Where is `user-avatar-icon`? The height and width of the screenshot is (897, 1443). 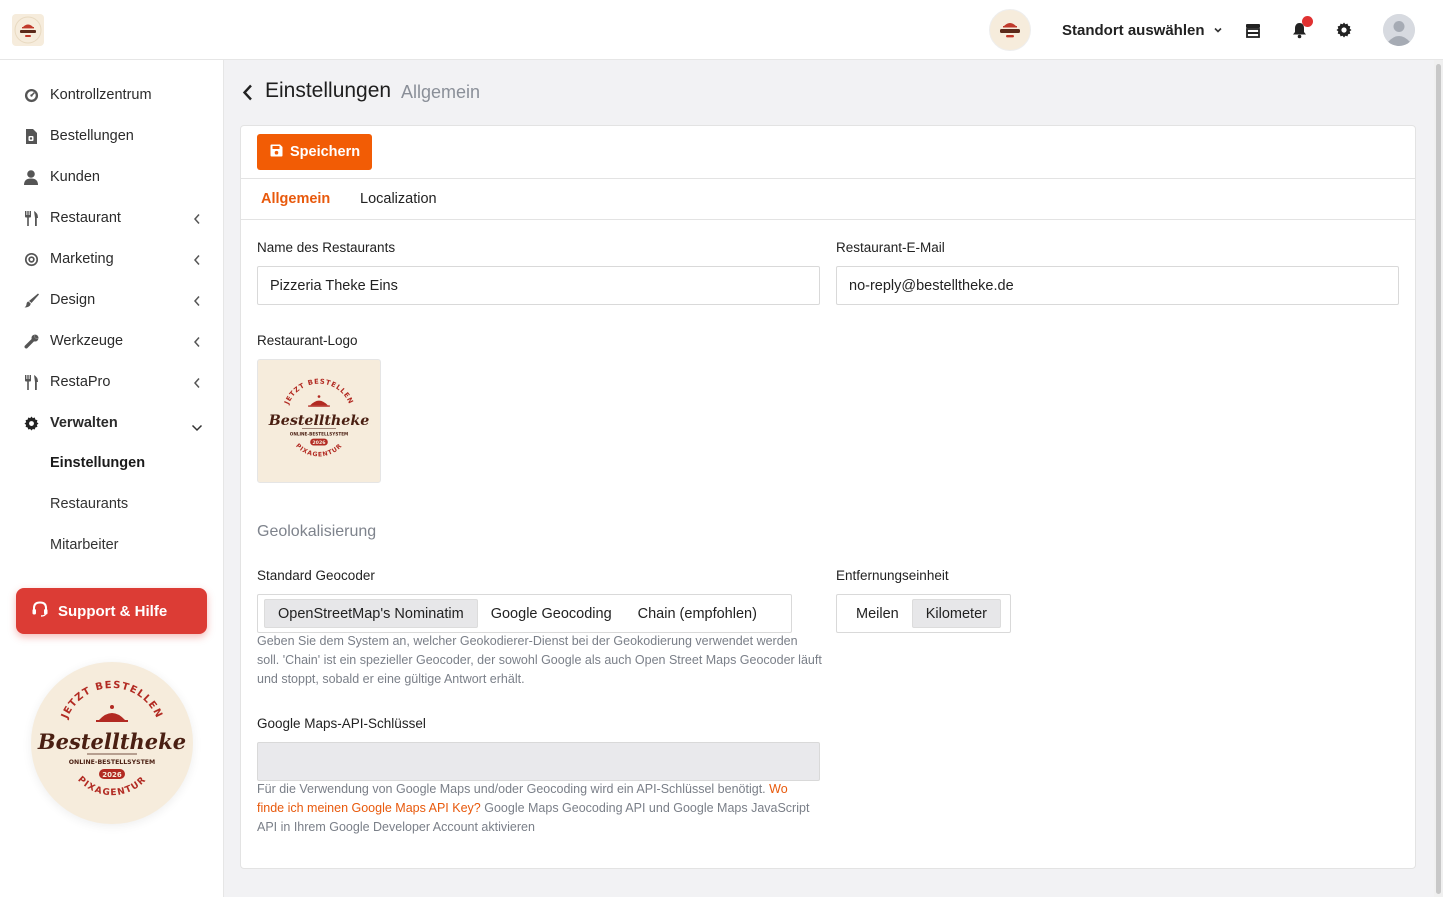
user-avatar-icon is located at coordinates (1399, 30).